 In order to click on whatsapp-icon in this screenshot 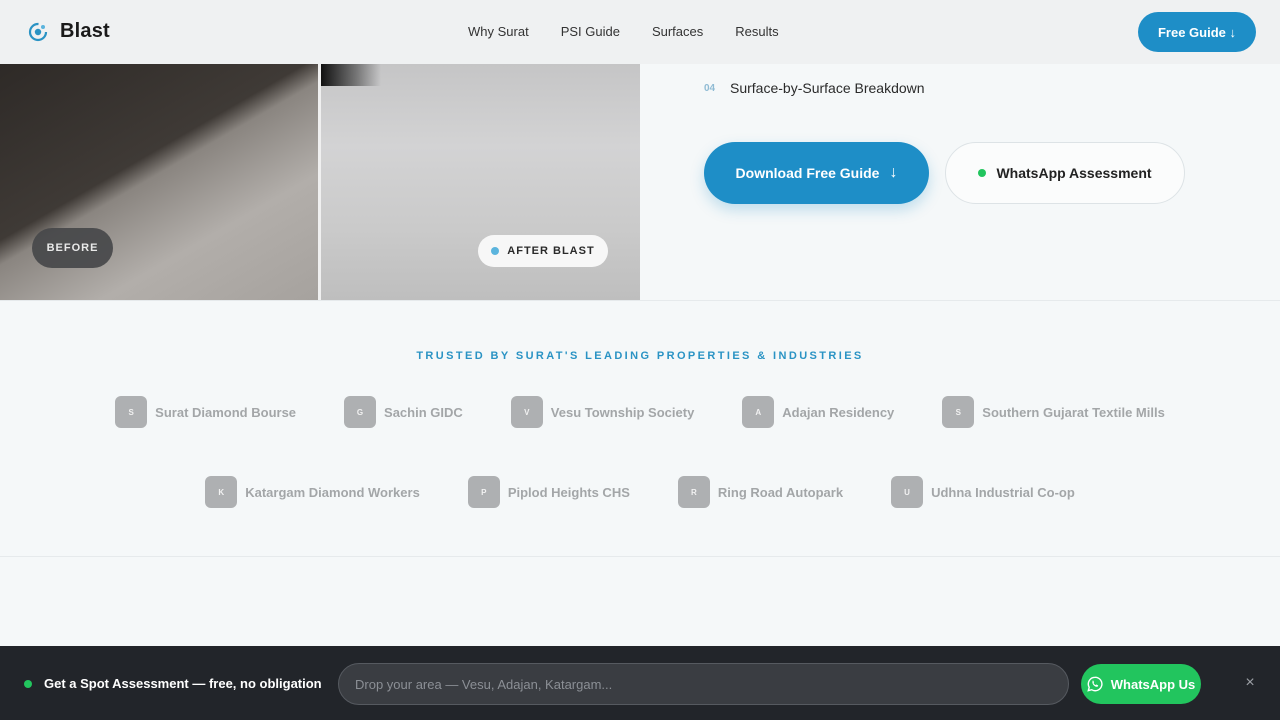, I will do `click(1095, 684)`.